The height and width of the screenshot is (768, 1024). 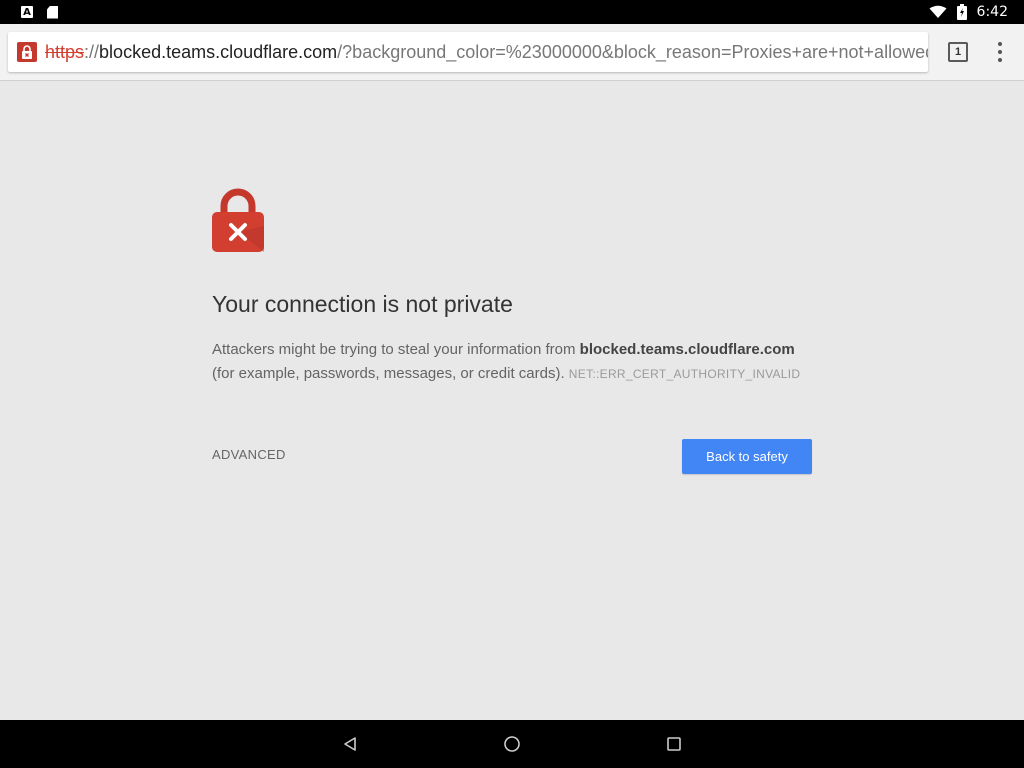 I want to click on clock: 6:42, so click(x=992, y=12).